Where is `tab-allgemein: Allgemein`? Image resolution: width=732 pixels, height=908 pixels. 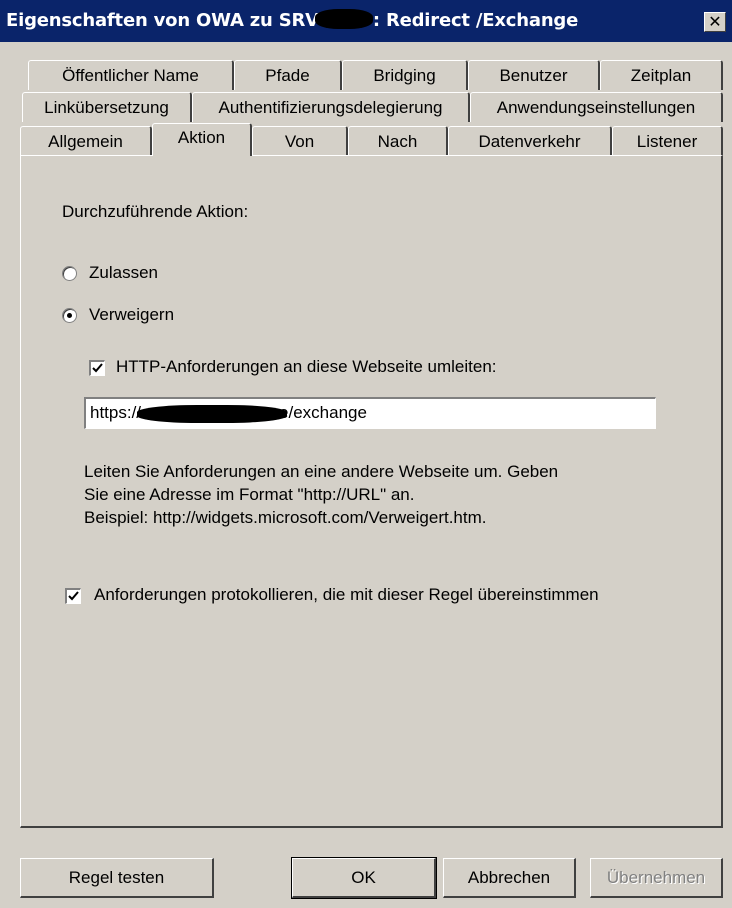 tab-allgemein: Allgemein is located at coordinates (86, 141).